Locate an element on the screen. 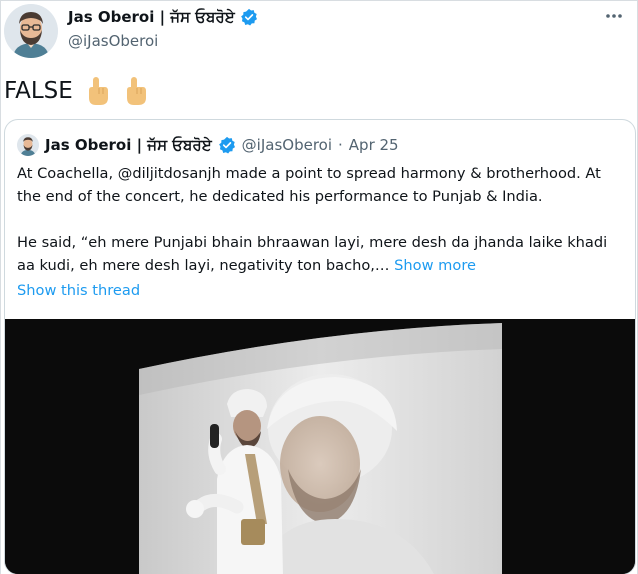 The height and width of the screenshot is (574, 638). author-avatar is located at coordinates (31, 31).